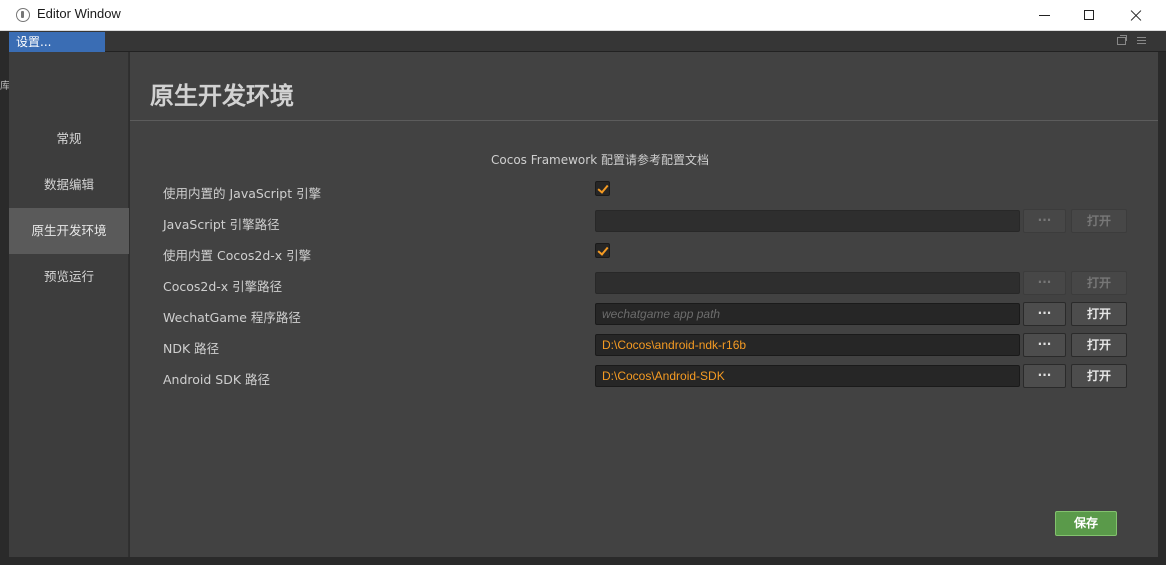  I want to click on sidebar-item-preview-run: 预览运行, so click(69, 277).